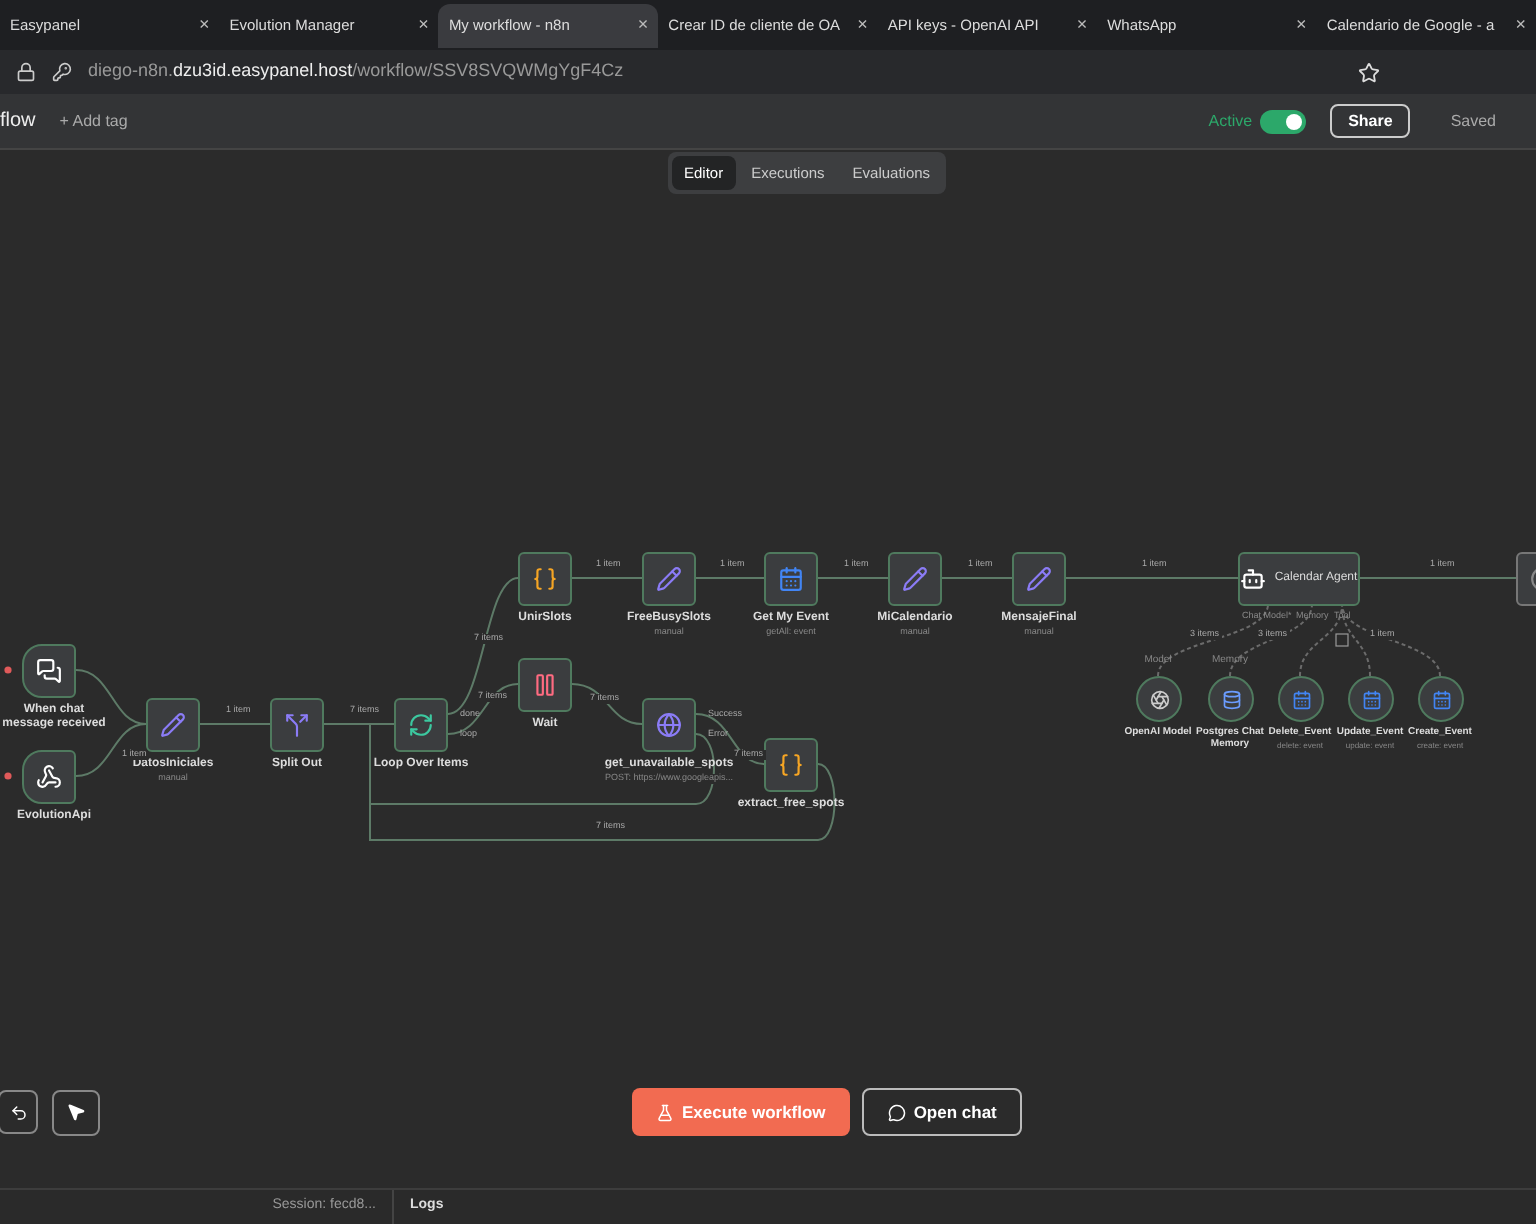 The width and height of the screenshot is (1536, 1224). I want to click on share-button: Share, so click(1370, 121).